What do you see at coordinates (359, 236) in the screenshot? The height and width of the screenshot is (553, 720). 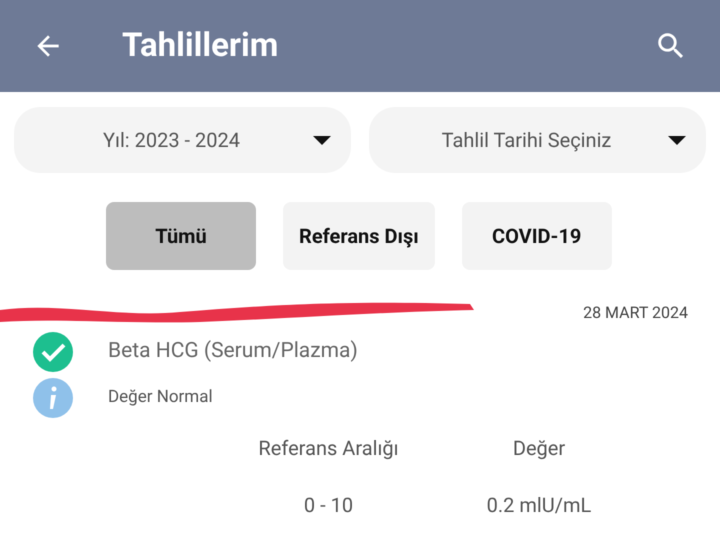 I see `filter-tab: Referans Dışı` at bounding box center [359, 236].